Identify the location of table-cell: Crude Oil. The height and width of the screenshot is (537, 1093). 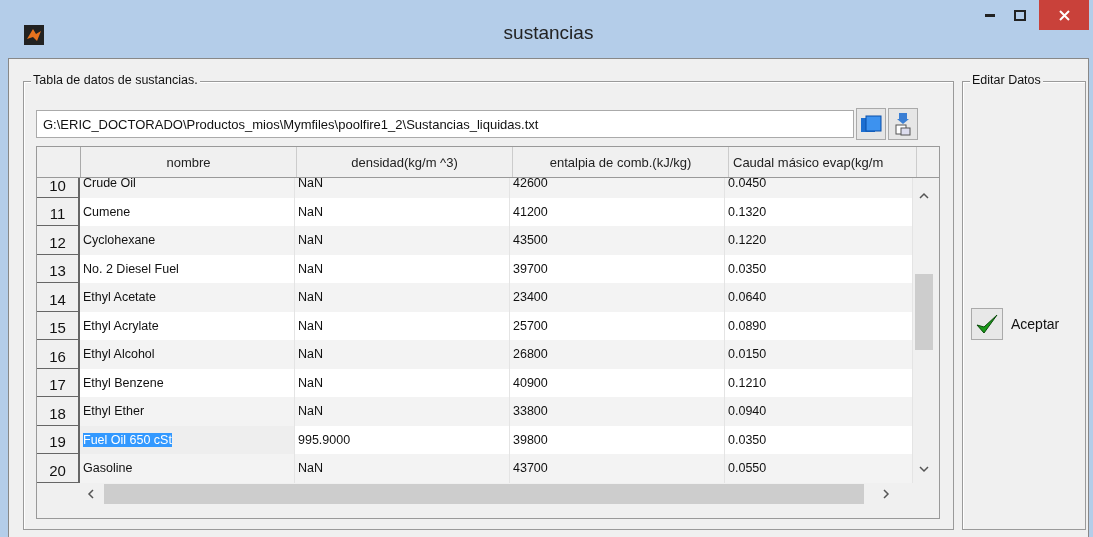
(109, 184).